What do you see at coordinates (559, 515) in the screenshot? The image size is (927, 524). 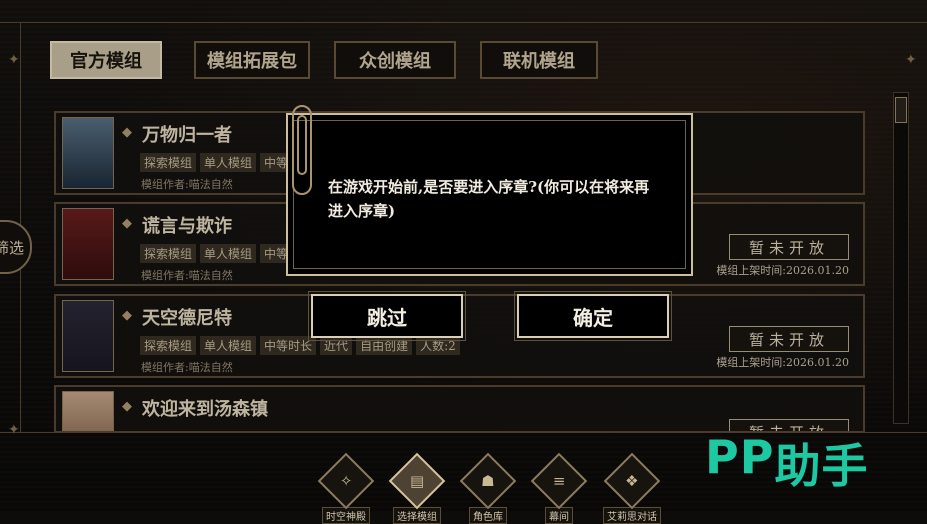 I see `nav-label: 幕间` at bounding box center [559, 515].